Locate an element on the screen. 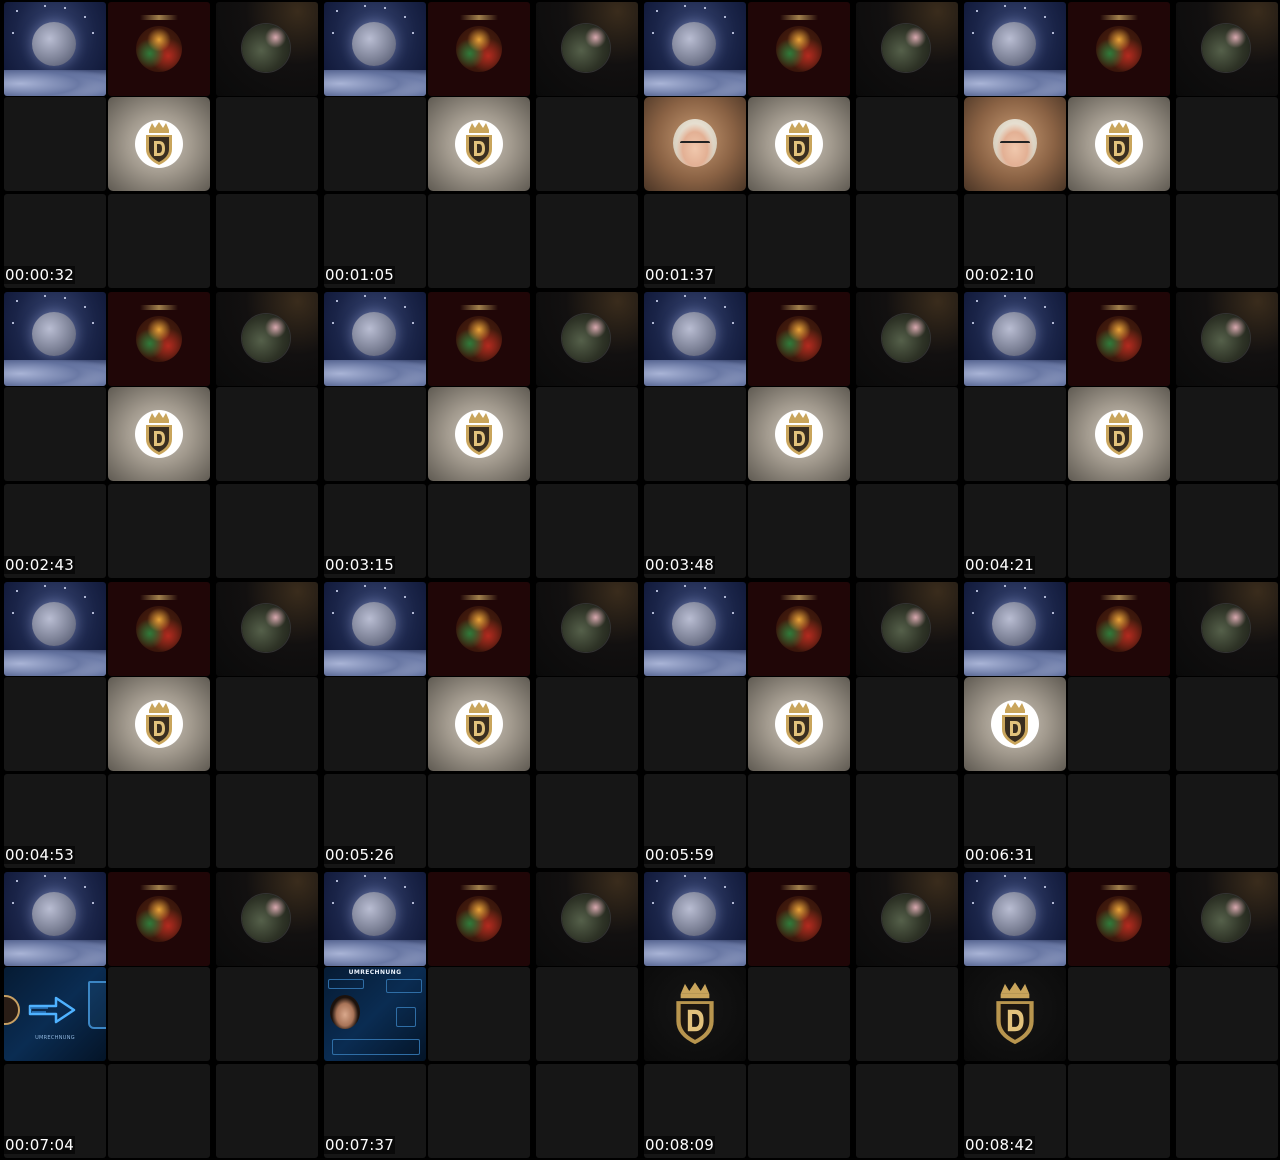  portrait-icon is located at coordinates (345, 1012).